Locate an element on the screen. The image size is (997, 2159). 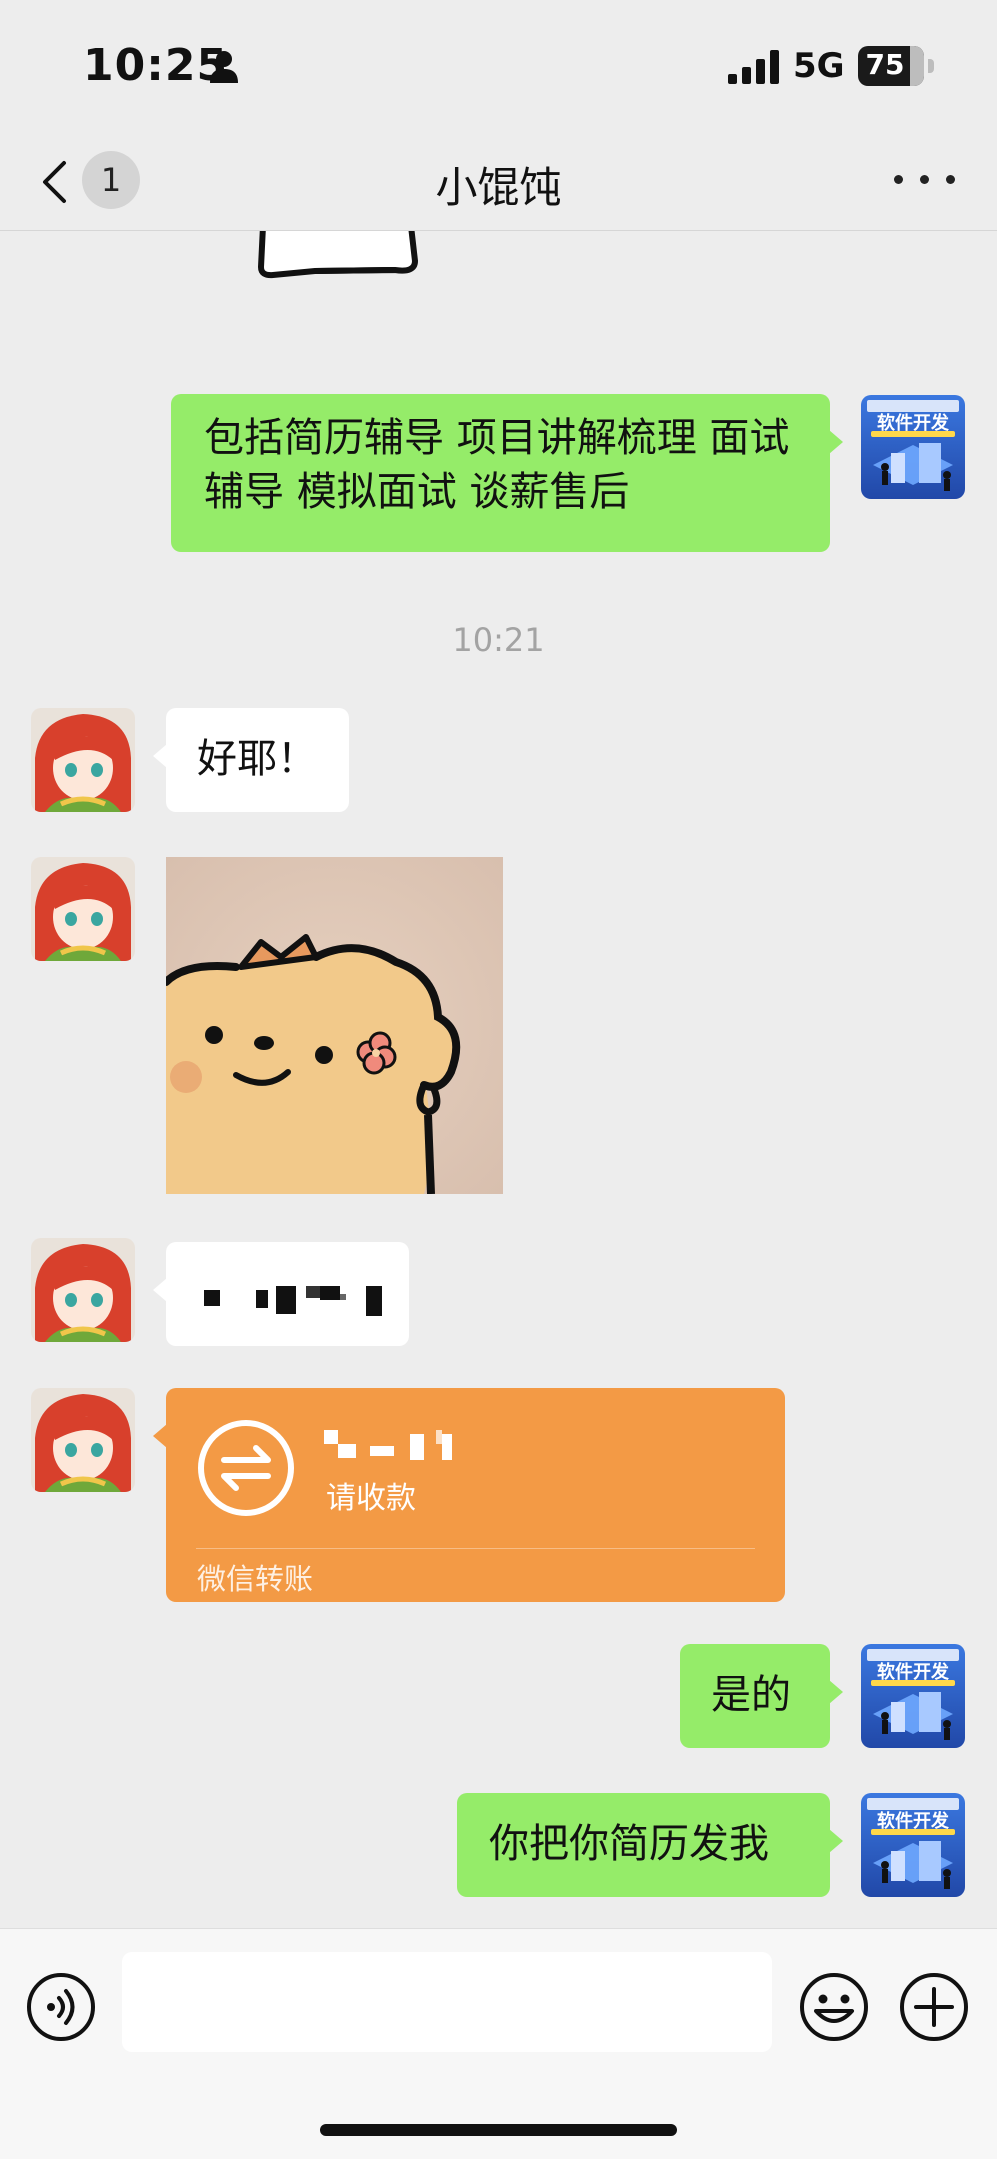
chat-header: 1 小馄饨 is located at coordinates (498, 180).